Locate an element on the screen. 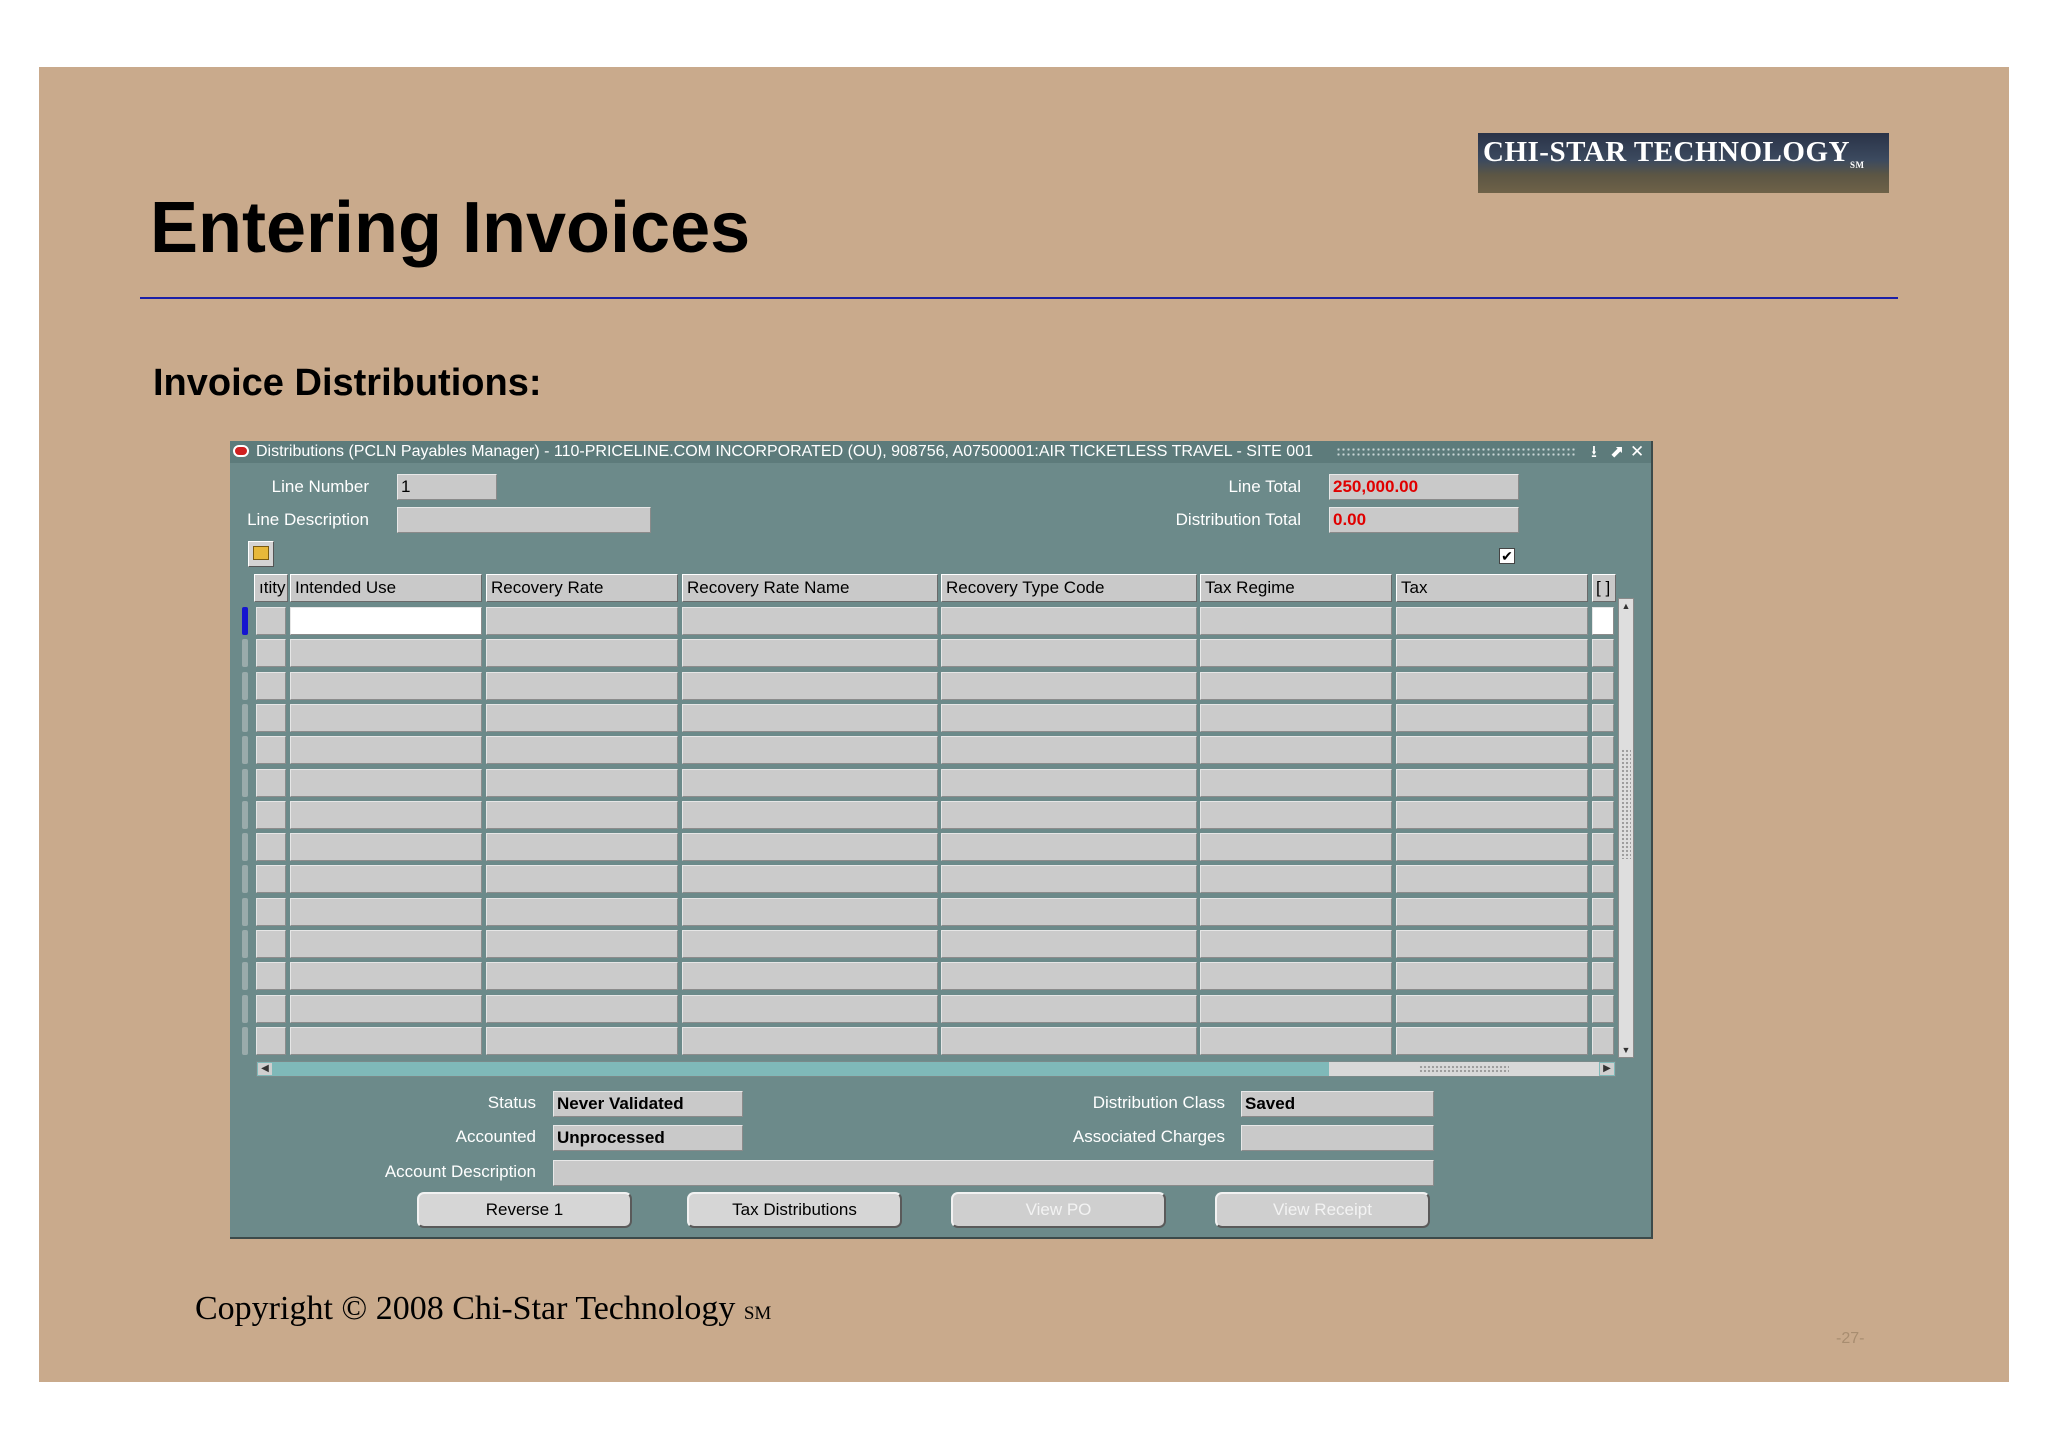  horizontal-scroll-thumb is located at coordinates (1464, 1069).